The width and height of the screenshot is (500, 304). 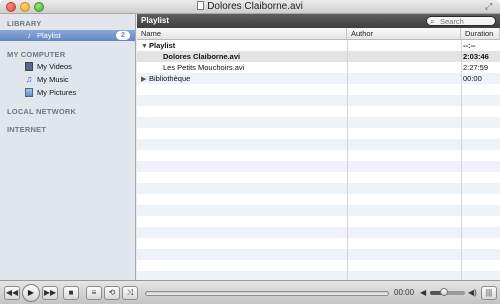 I want to click on sidebar-item-label: My Pictures, so click(x=57, y=92).